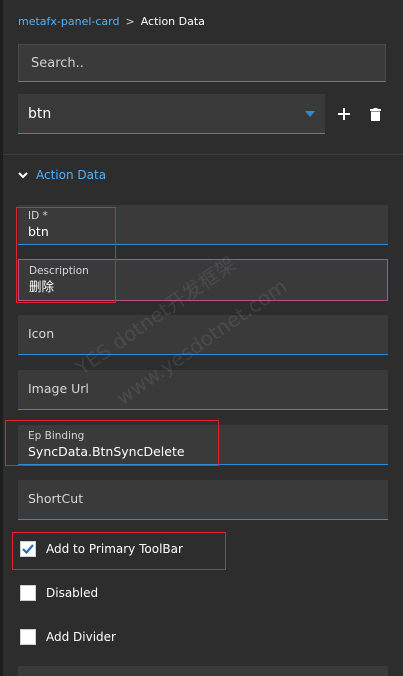 Image resolution: width=403 pixels, height=676 pixels. What do you see at coordinates (68, 21) in the screenshot?
I see `breadcrumb-parent-link: metafx-panel-card` at bounding box center [68, 21].